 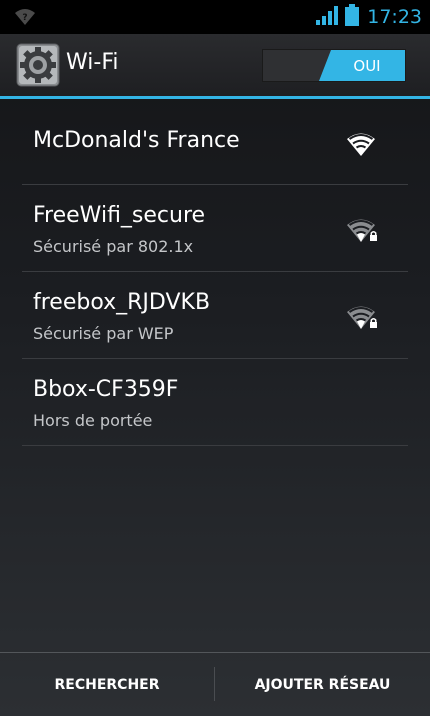 I want to click on status-bar: ? 17:23, so click(x=215, y=17).